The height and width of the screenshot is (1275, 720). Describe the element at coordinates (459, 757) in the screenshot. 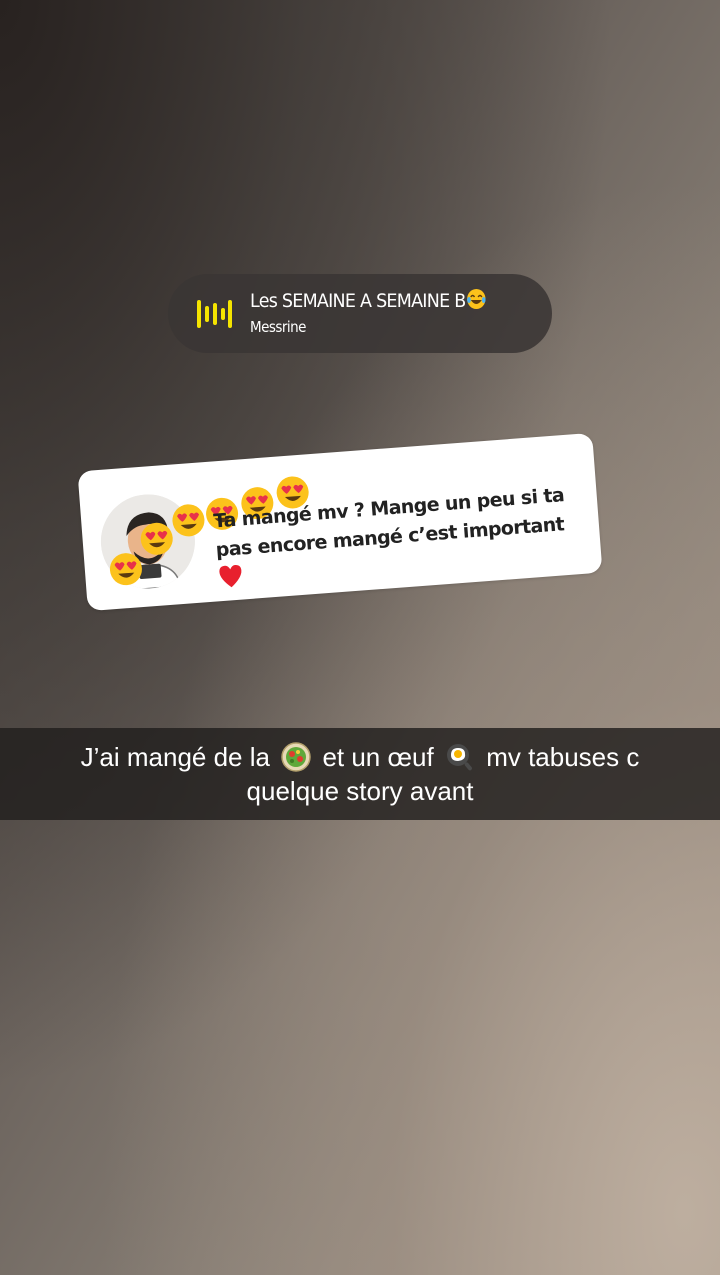

I see `fried-egg-emoji` at that location.